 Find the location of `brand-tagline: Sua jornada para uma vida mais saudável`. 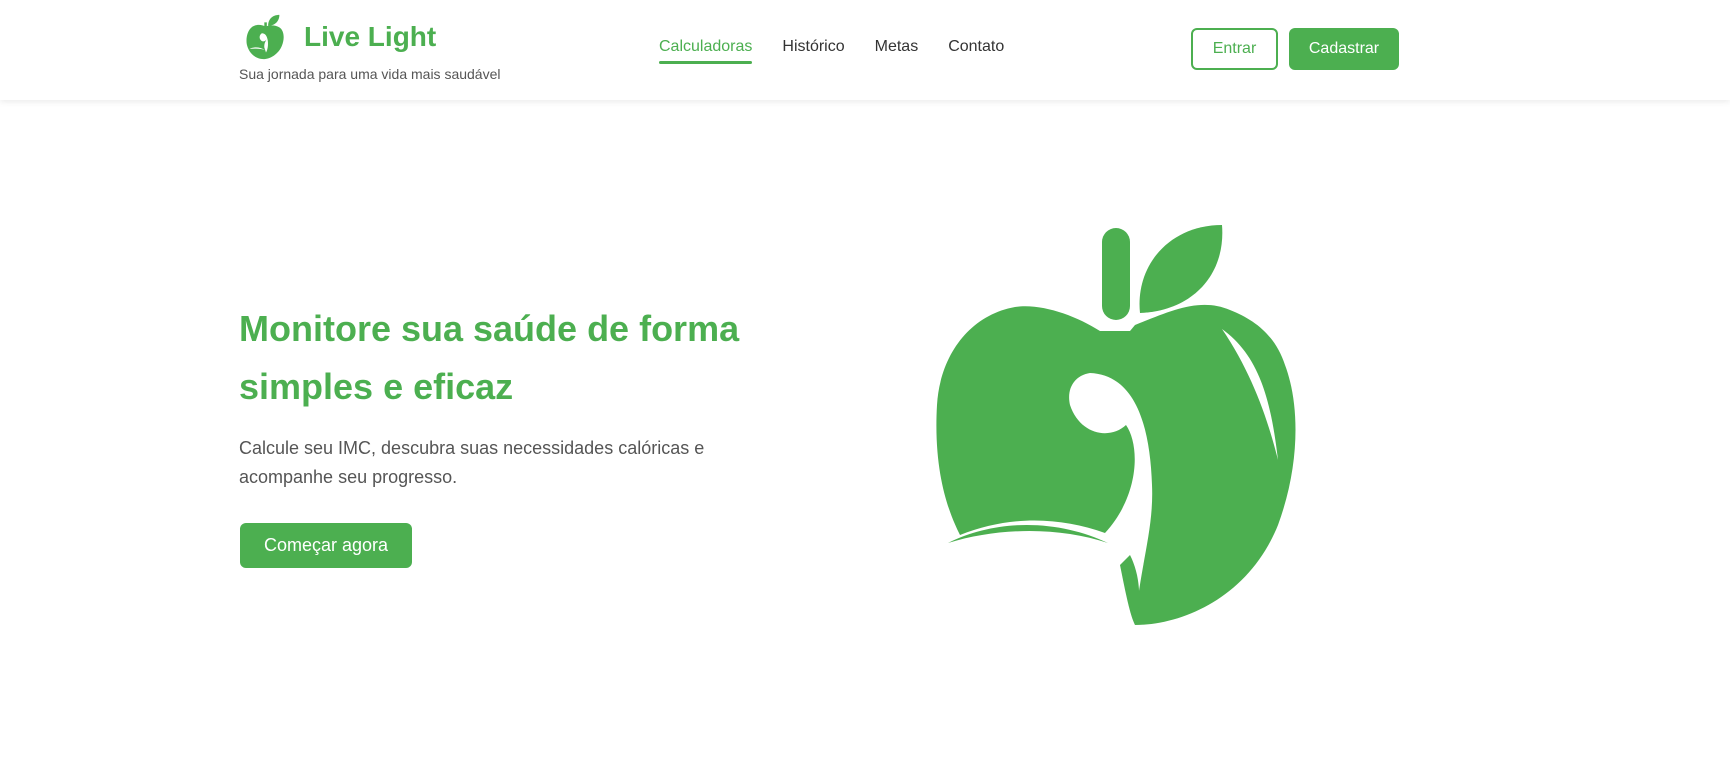

brand-tagline: Sua jornada para uma vida mais saudável is located at coordinates (370, 74).